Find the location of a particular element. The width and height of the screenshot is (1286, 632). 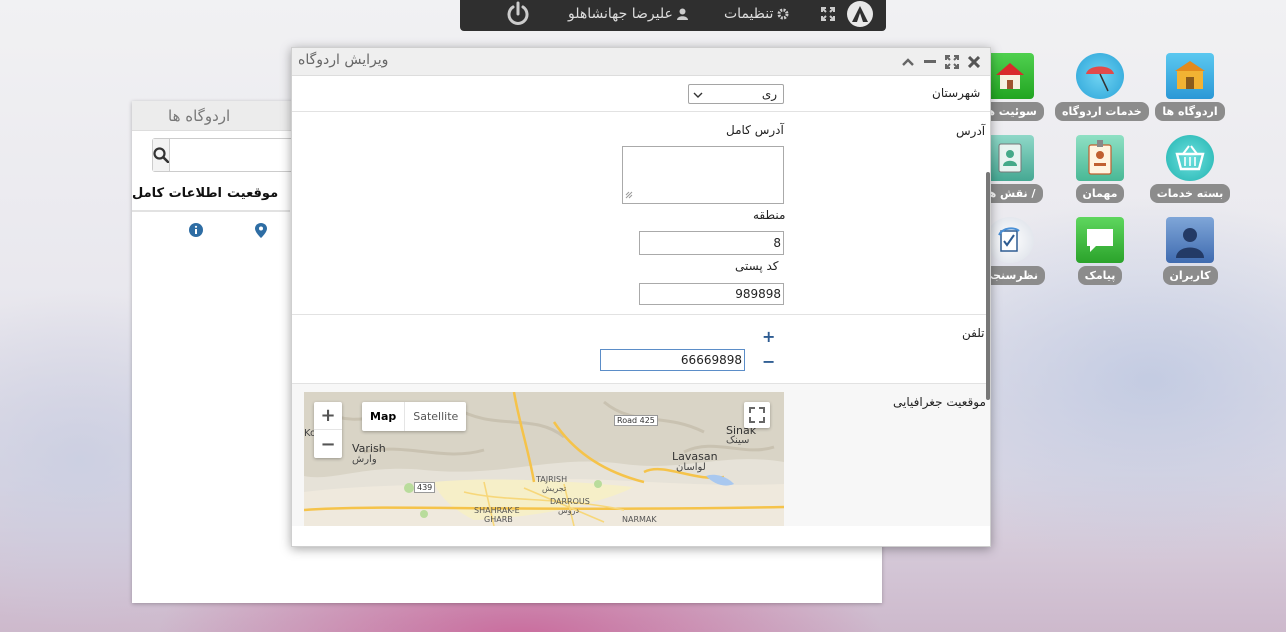

remove-phone-icon: − is located at coordinates (768, 361).